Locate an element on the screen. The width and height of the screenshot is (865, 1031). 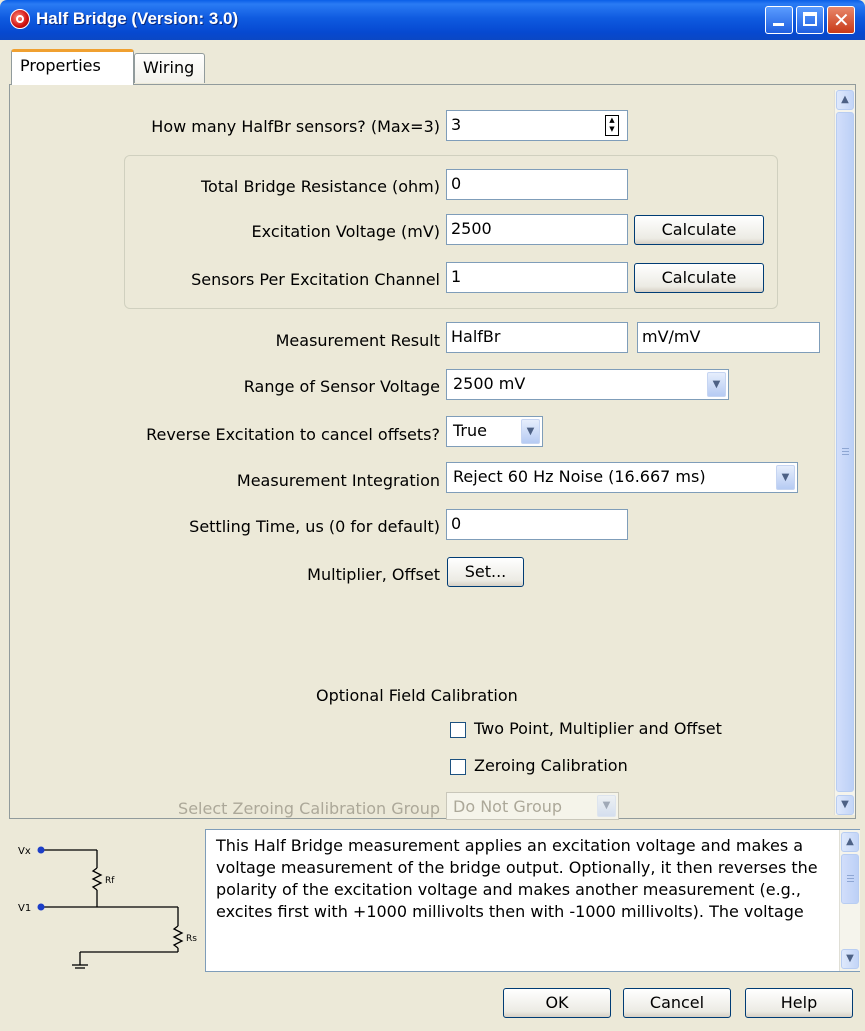
minimize-button is located at coordinates (779, 20).